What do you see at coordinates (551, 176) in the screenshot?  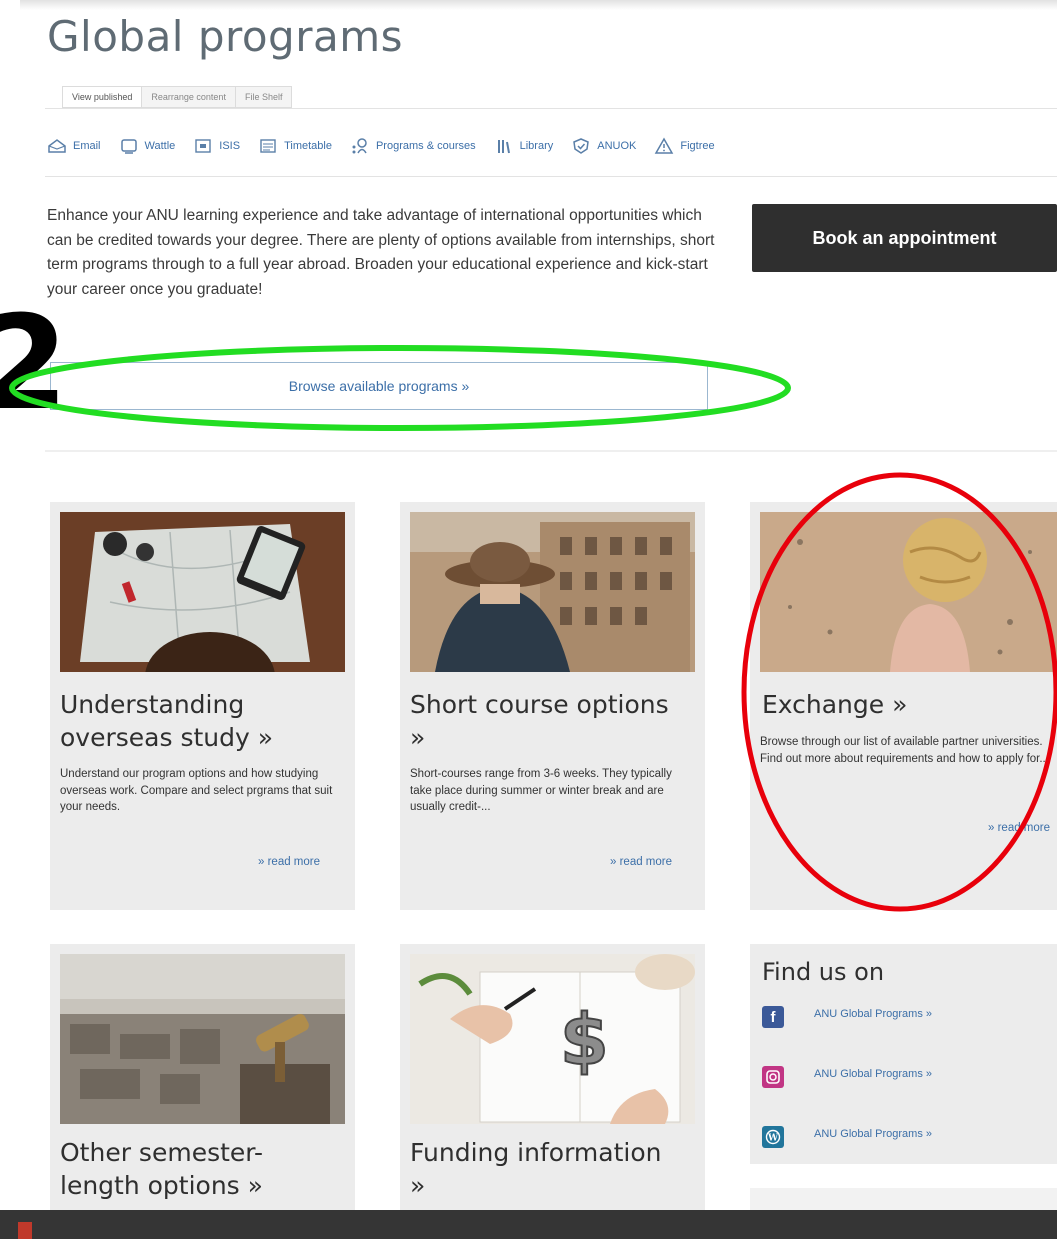 I see `quicklinks-divider` at bounding box center [551, 176].